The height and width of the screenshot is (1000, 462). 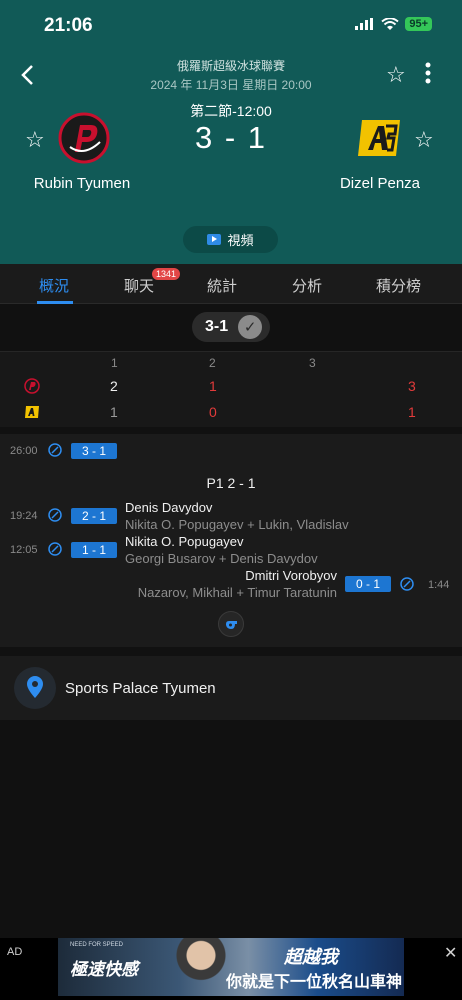 I want to click on goal-scorer: Nikita O. Popugayev, so click(x=184, y=541).